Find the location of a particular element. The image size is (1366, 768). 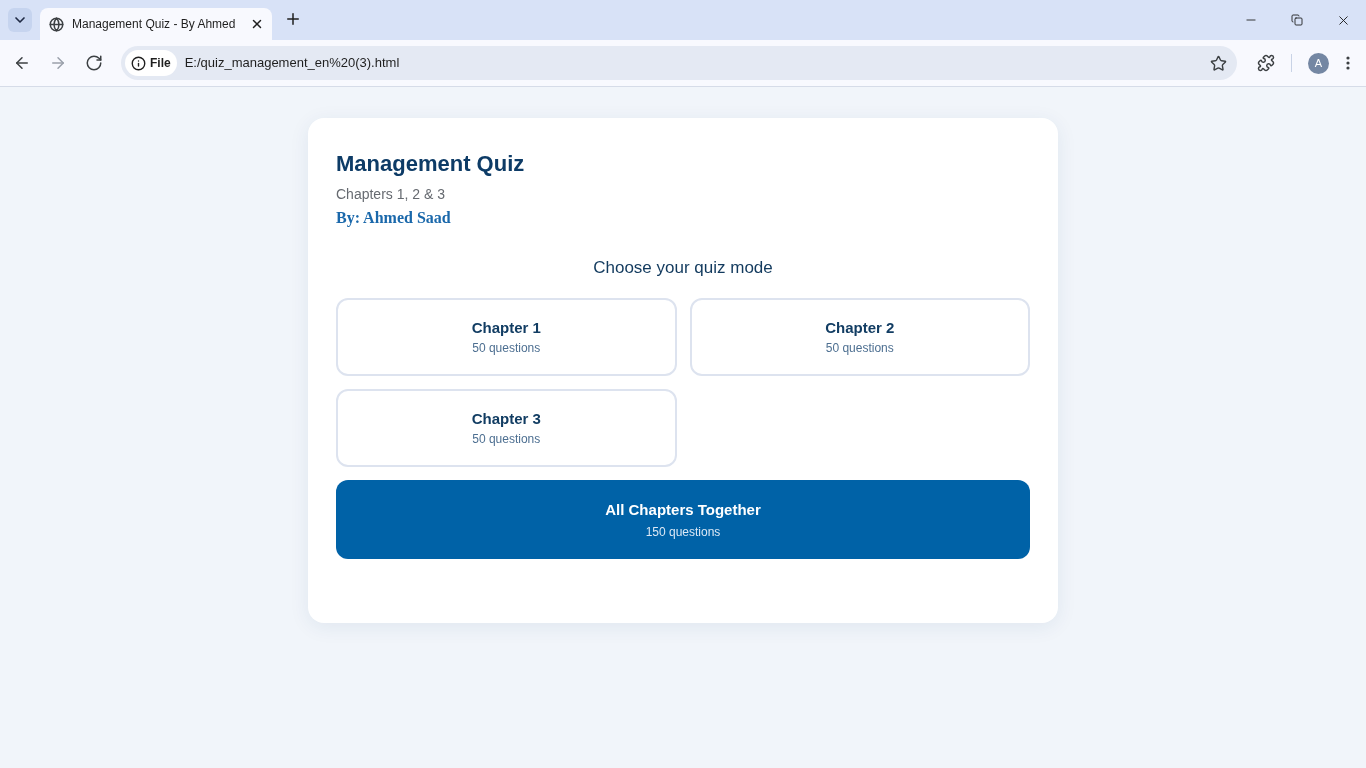

tab-search-button is located at coordinates (20, 20).